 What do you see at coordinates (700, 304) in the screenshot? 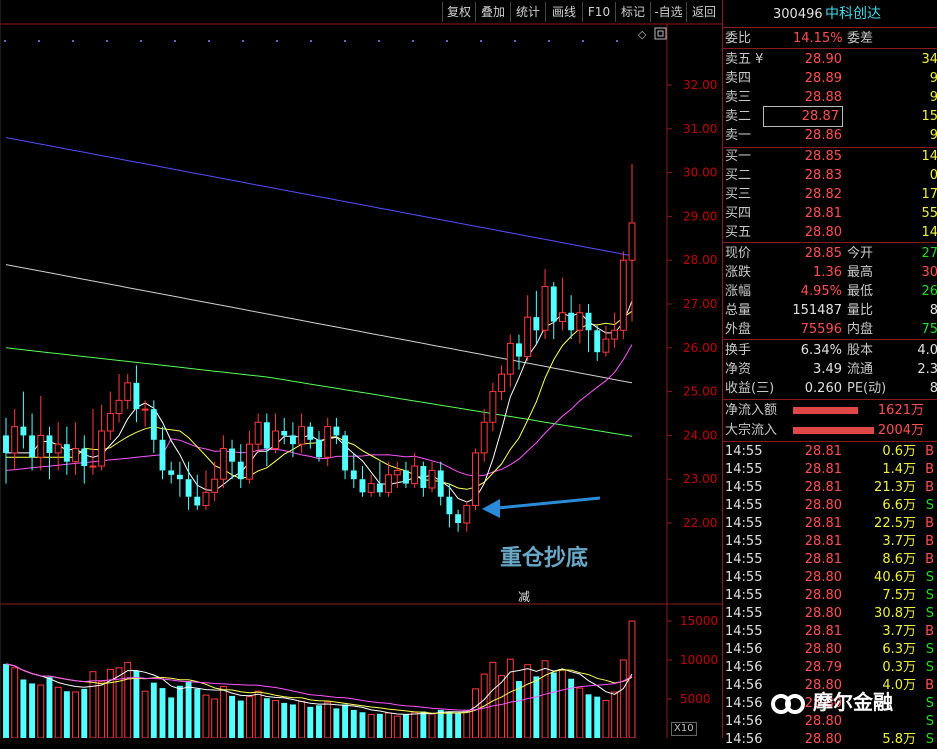
I see `price-axis-label: 27.00` at bounding box center [700, 304].